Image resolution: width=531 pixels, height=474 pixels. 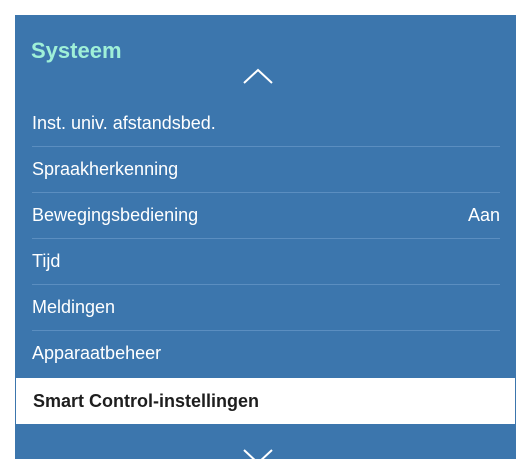 I want to click on menu-item-value: Aan, so click(x=483, y=215).